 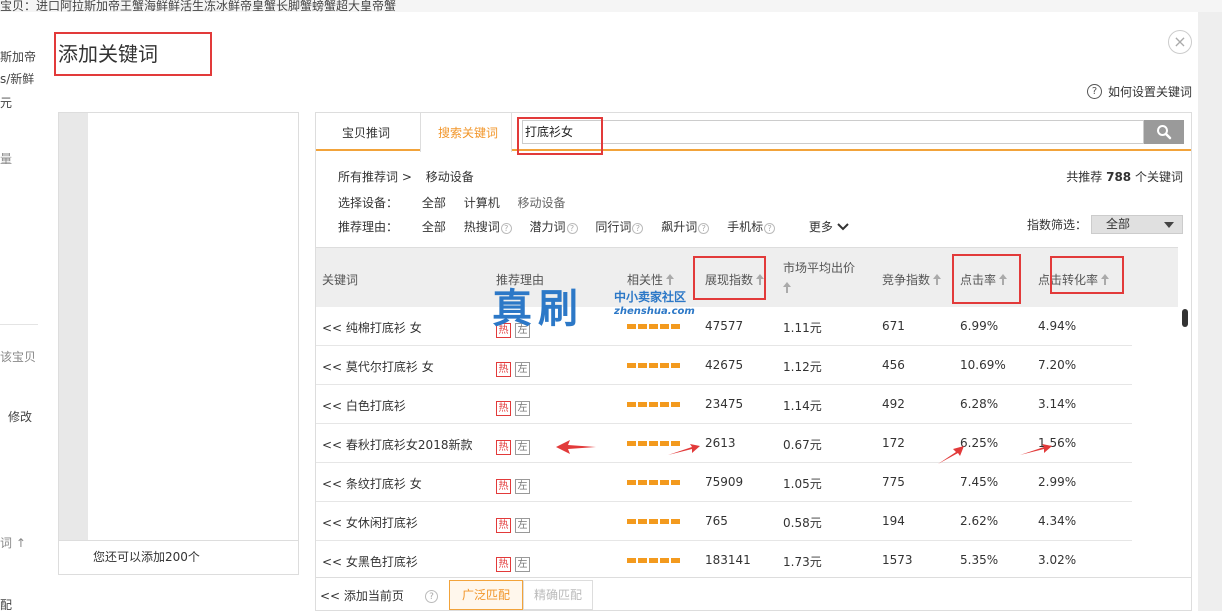 I want to click on cvr-cell: 4.94%, so click(x=1057, y=326).